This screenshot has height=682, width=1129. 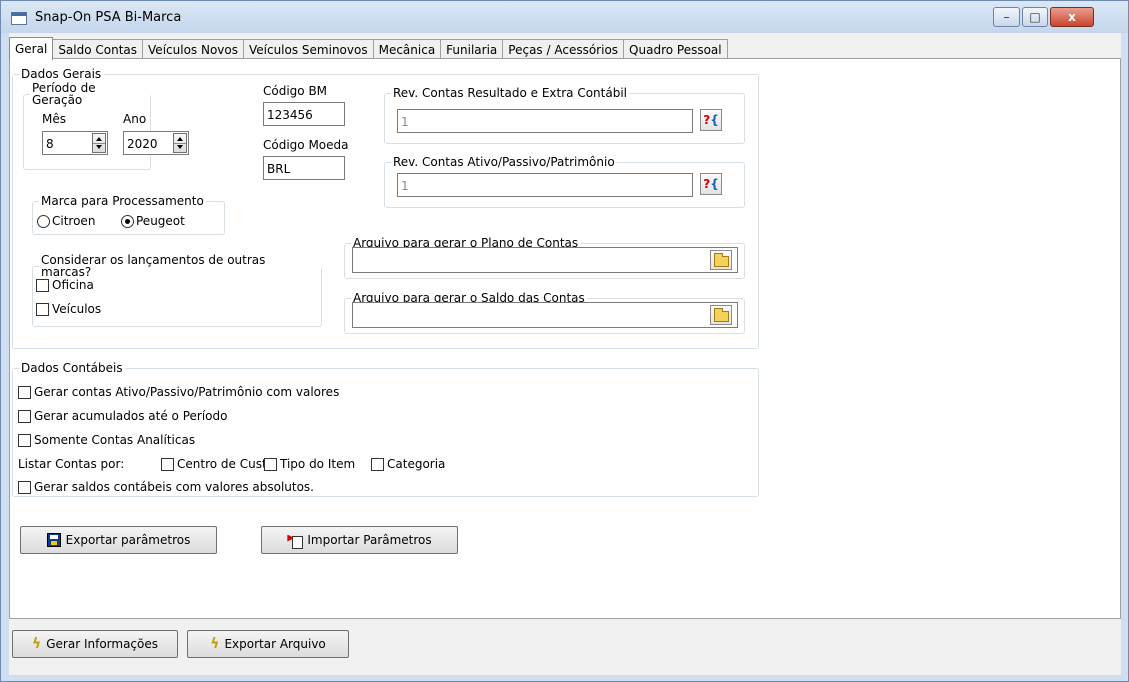 What do you see at coordinates (564, 17) in the screenshot?
I see `title-bar: Snap-On PSA Bi-Marca – □ x` at bounding box center [564, 17].